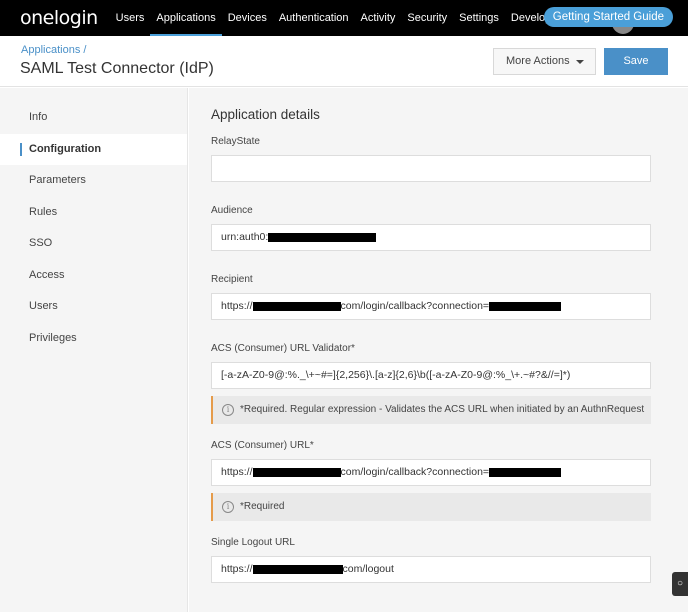 Image resolution: width=688 pixels, height=612 pixels. Describe the element at coordinates (314, 18) in the screenshot. I see `nav-authentication: Authentication` at that location.